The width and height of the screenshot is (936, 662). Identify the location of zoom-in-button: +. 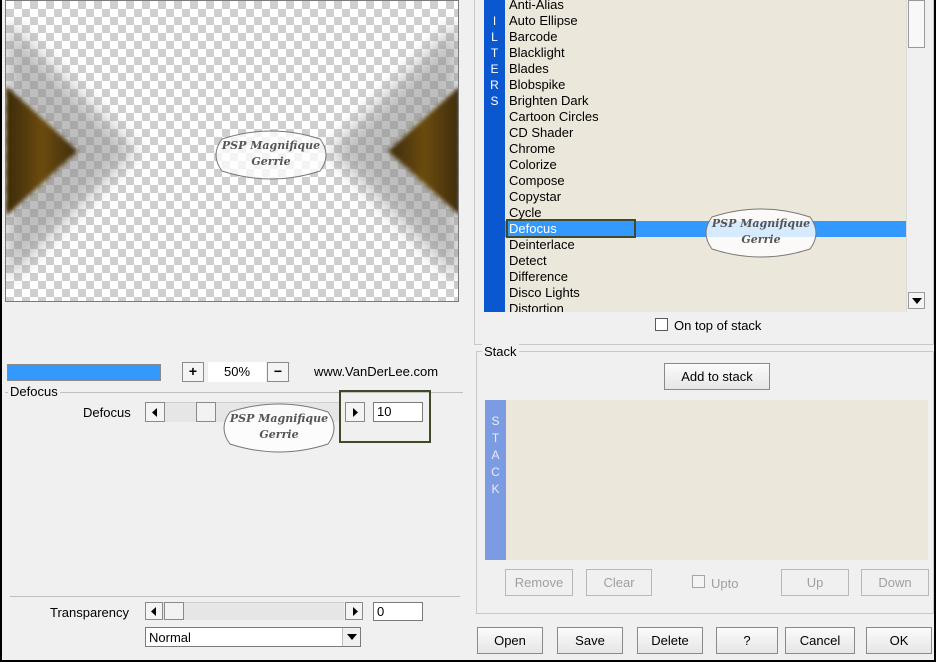
(193, 372).